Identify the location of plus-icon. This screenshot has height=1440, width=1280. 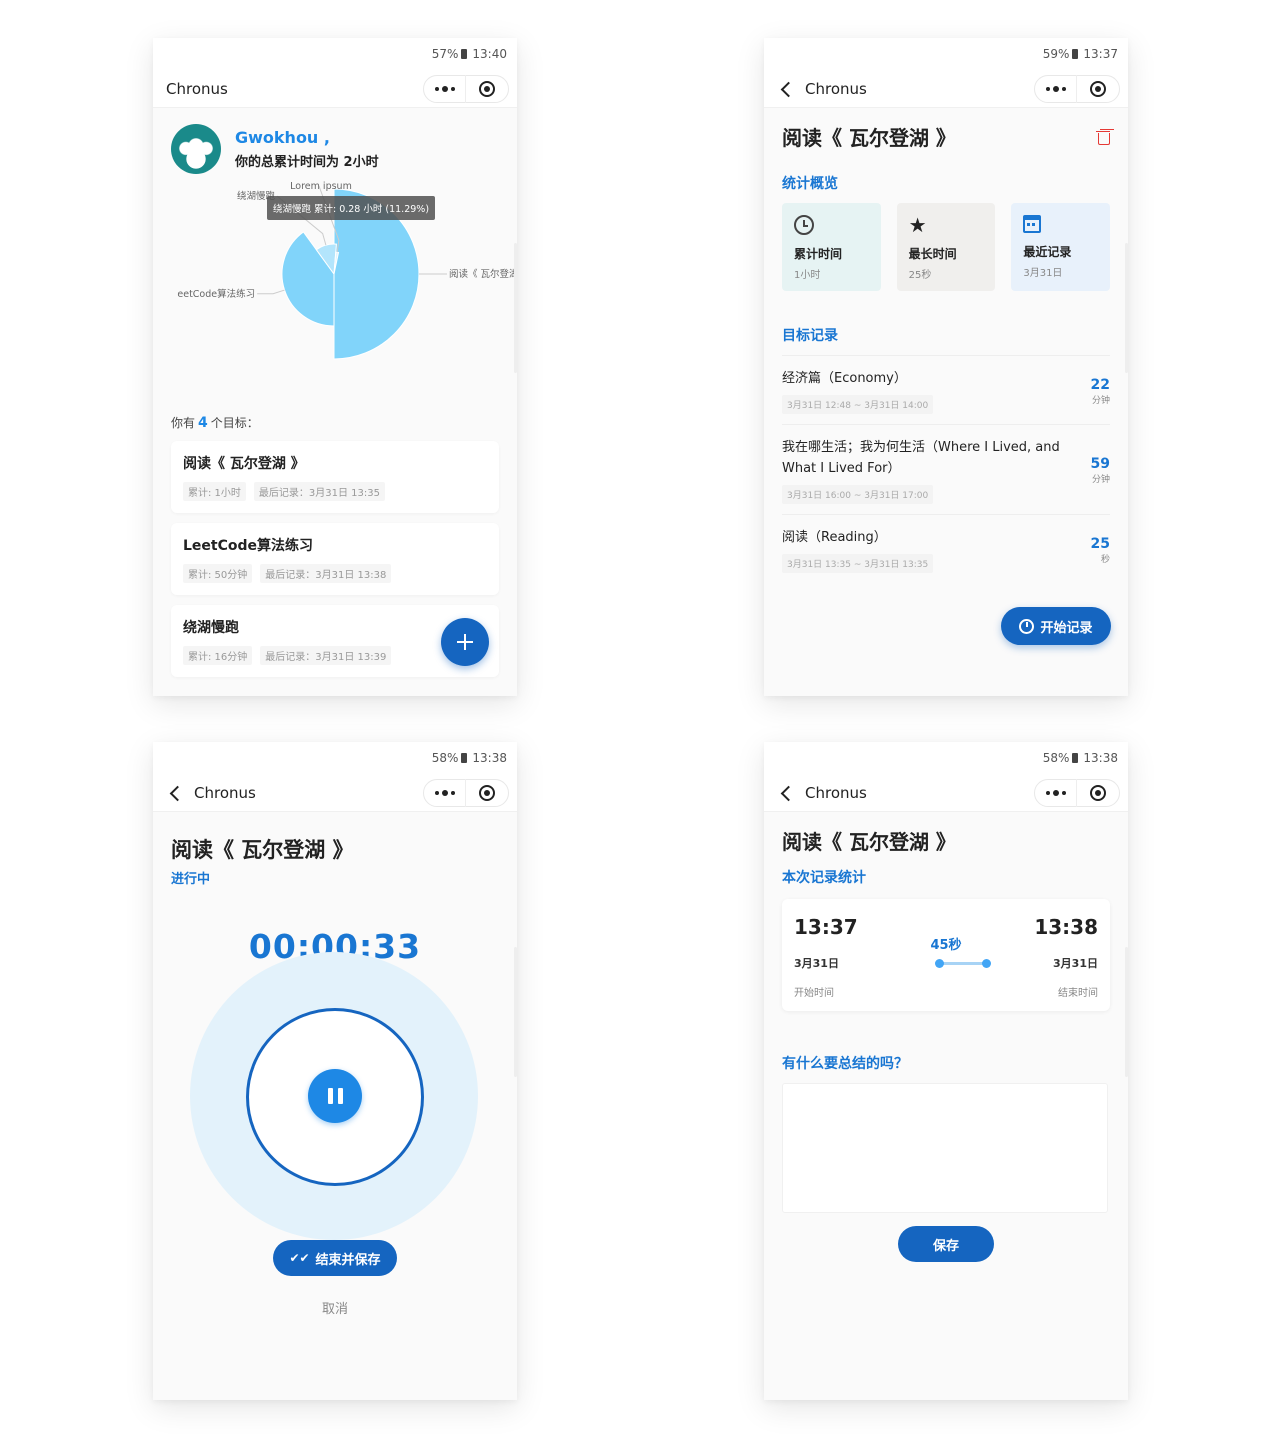
(465, 642).